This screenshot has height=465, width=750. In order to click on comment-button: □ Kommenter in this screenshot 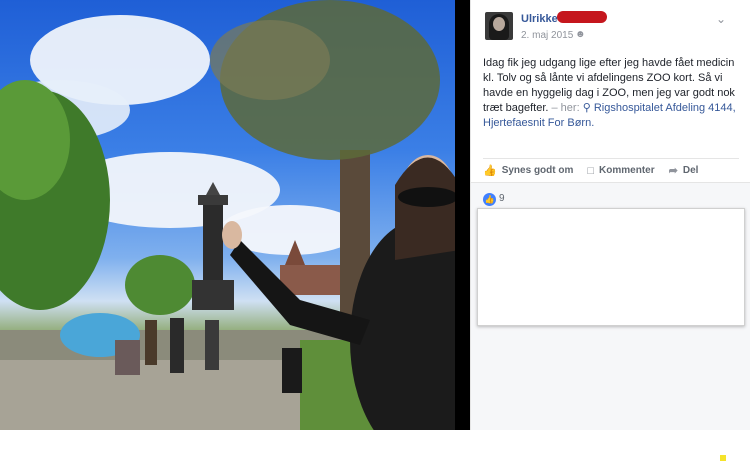, I will do `click(620, 171)`.